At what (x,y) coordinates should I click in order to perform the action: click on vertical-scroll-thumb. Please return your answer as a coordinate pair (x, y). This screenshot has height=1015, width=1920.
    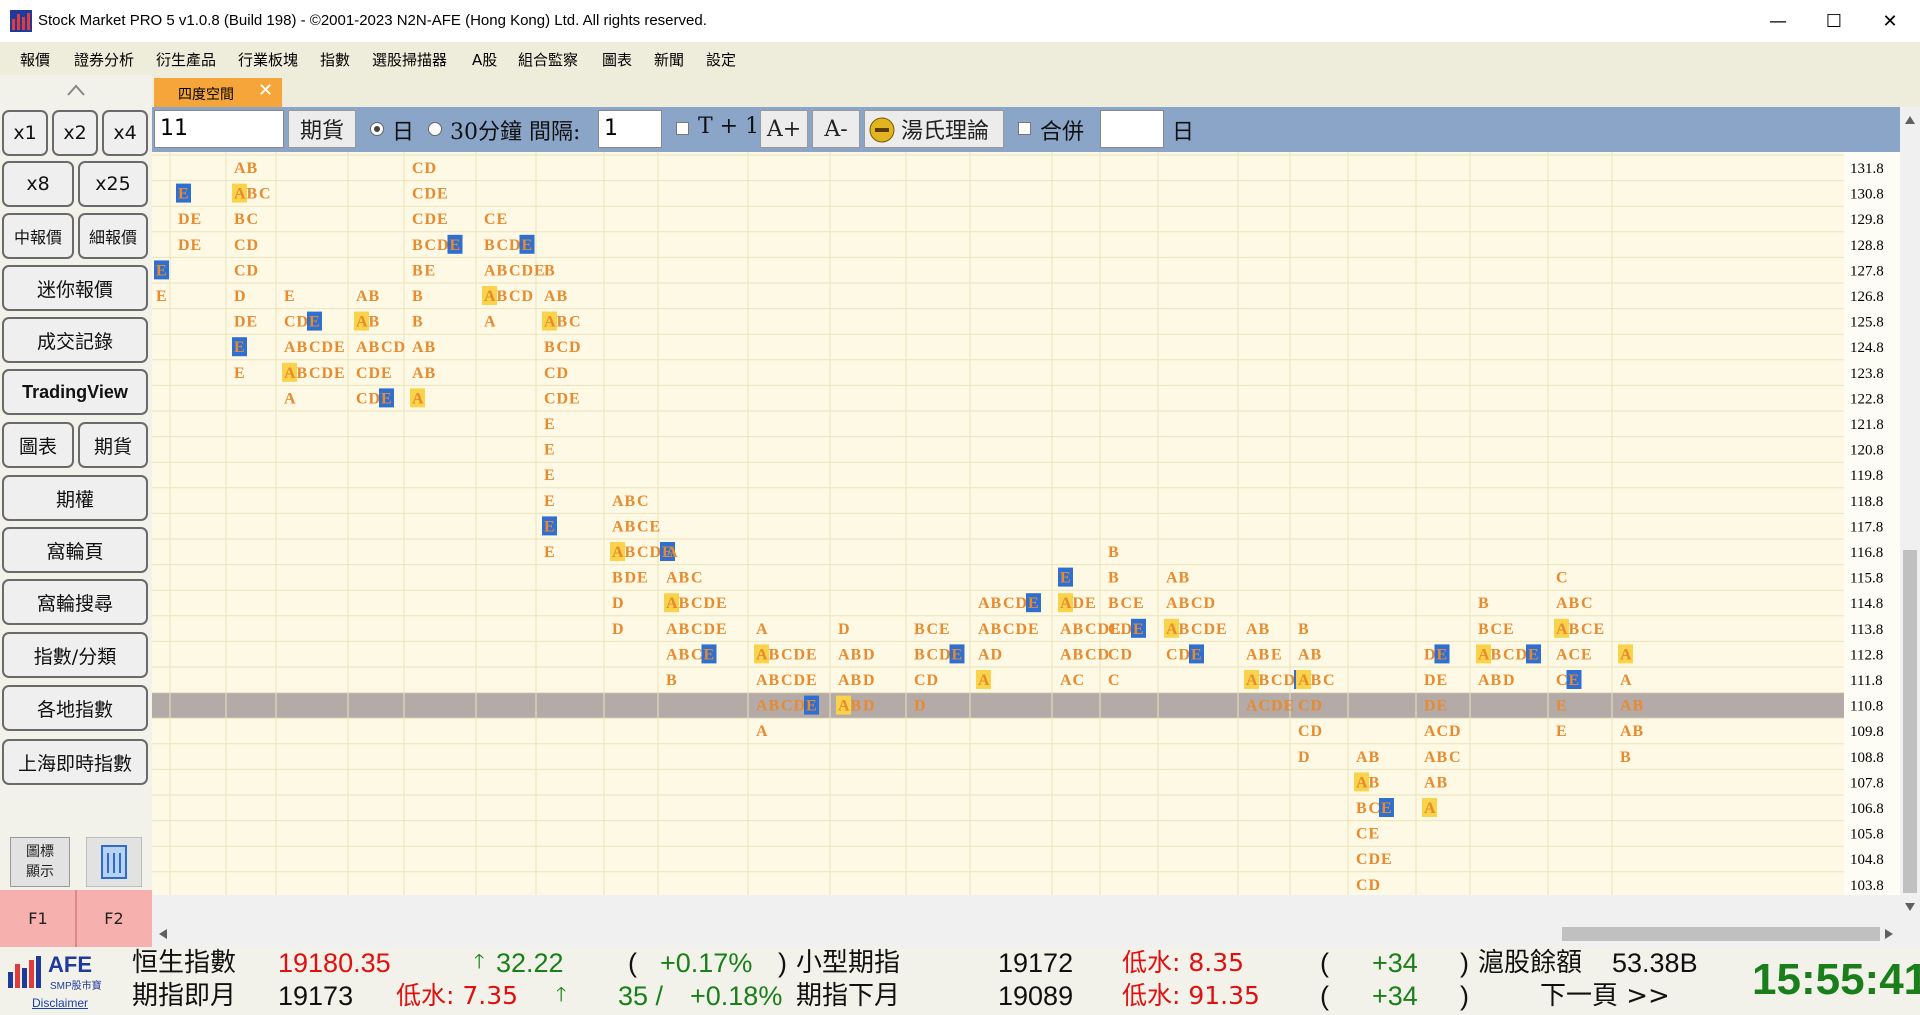
    Looking at the image, I should click on (1910, 721).